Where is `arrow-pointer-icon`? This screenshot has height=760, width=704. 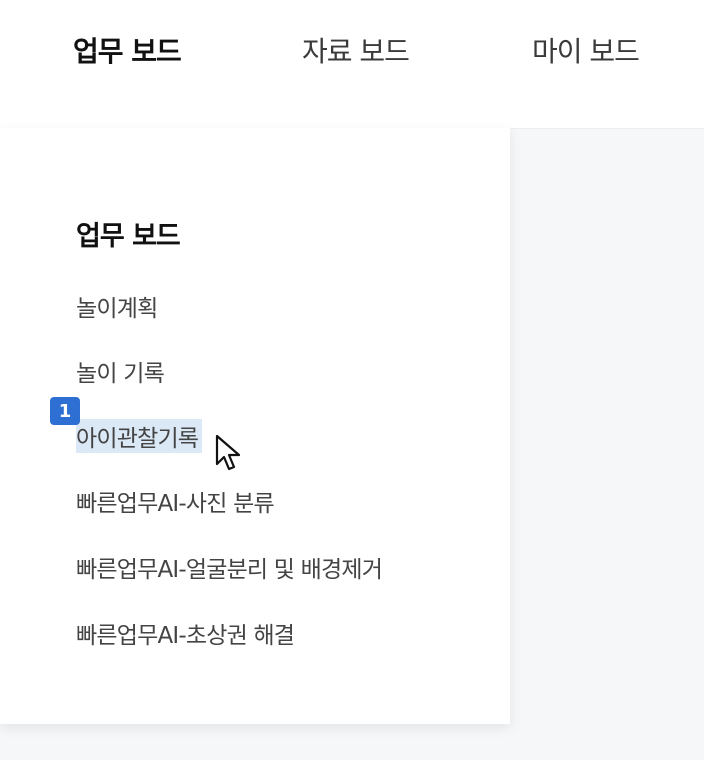
arrow-pointer-icon is located at coordinates (228, 452).